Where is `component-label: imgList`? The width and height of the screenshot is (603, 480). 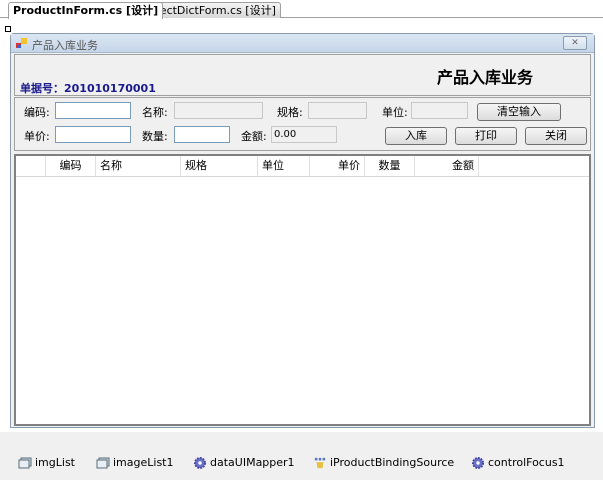
component-label: imgList is located at coordinates (55, 462).